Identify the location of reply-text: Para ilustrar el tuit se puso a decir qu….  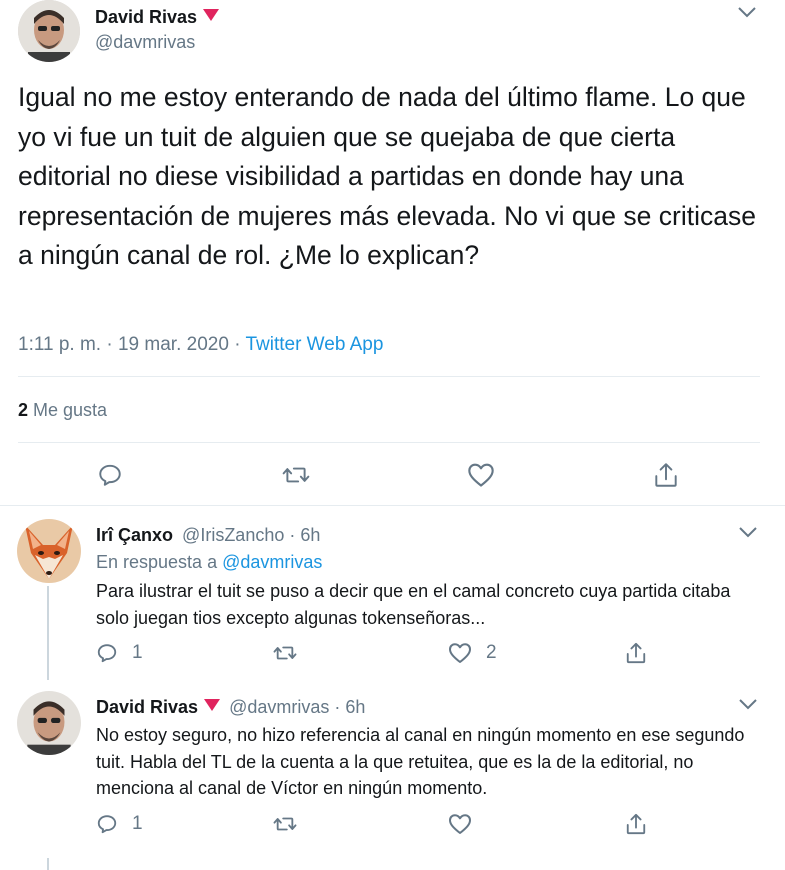
(413, 604).